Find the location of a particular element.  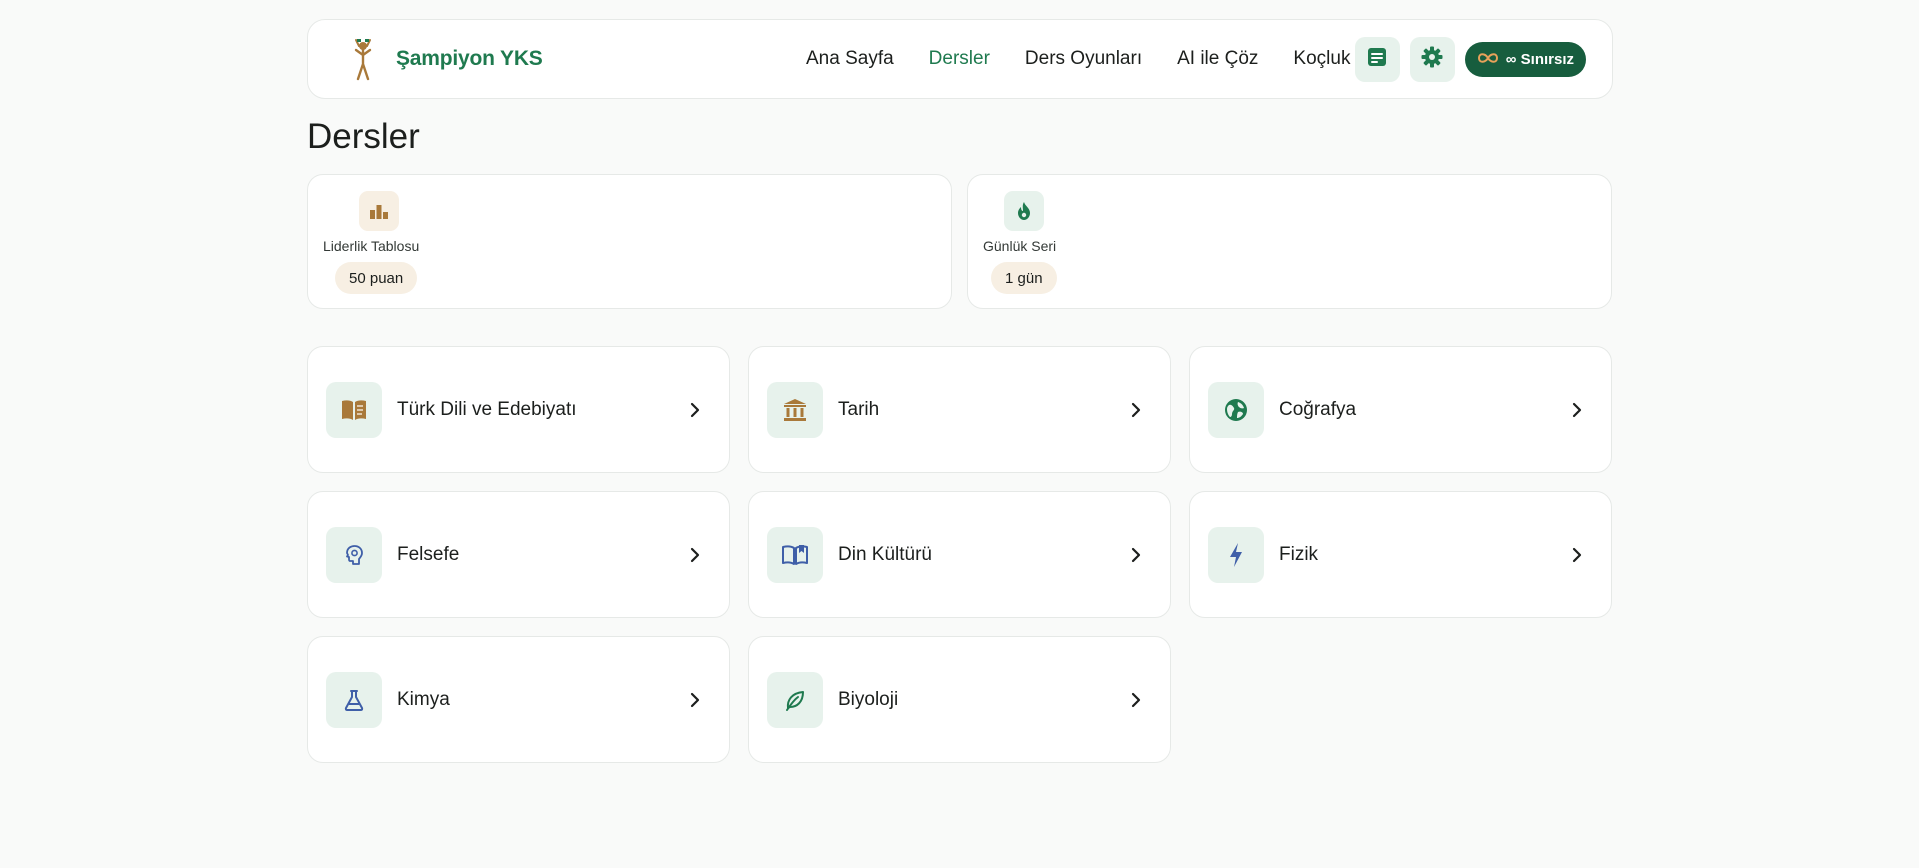

streak-days: 1 gün is located at coordinates (1024, 278).